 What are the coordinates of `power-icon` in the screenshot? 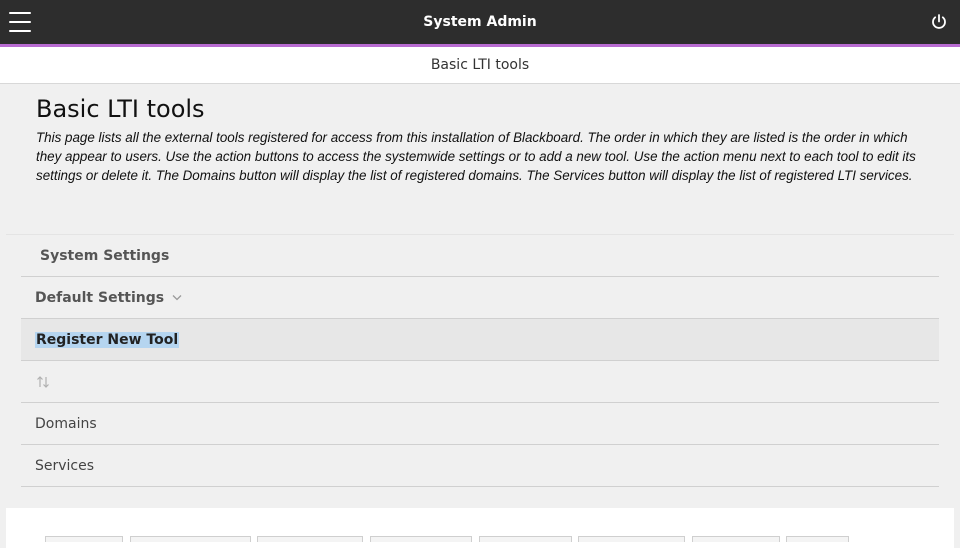 It's located at (939, 22).